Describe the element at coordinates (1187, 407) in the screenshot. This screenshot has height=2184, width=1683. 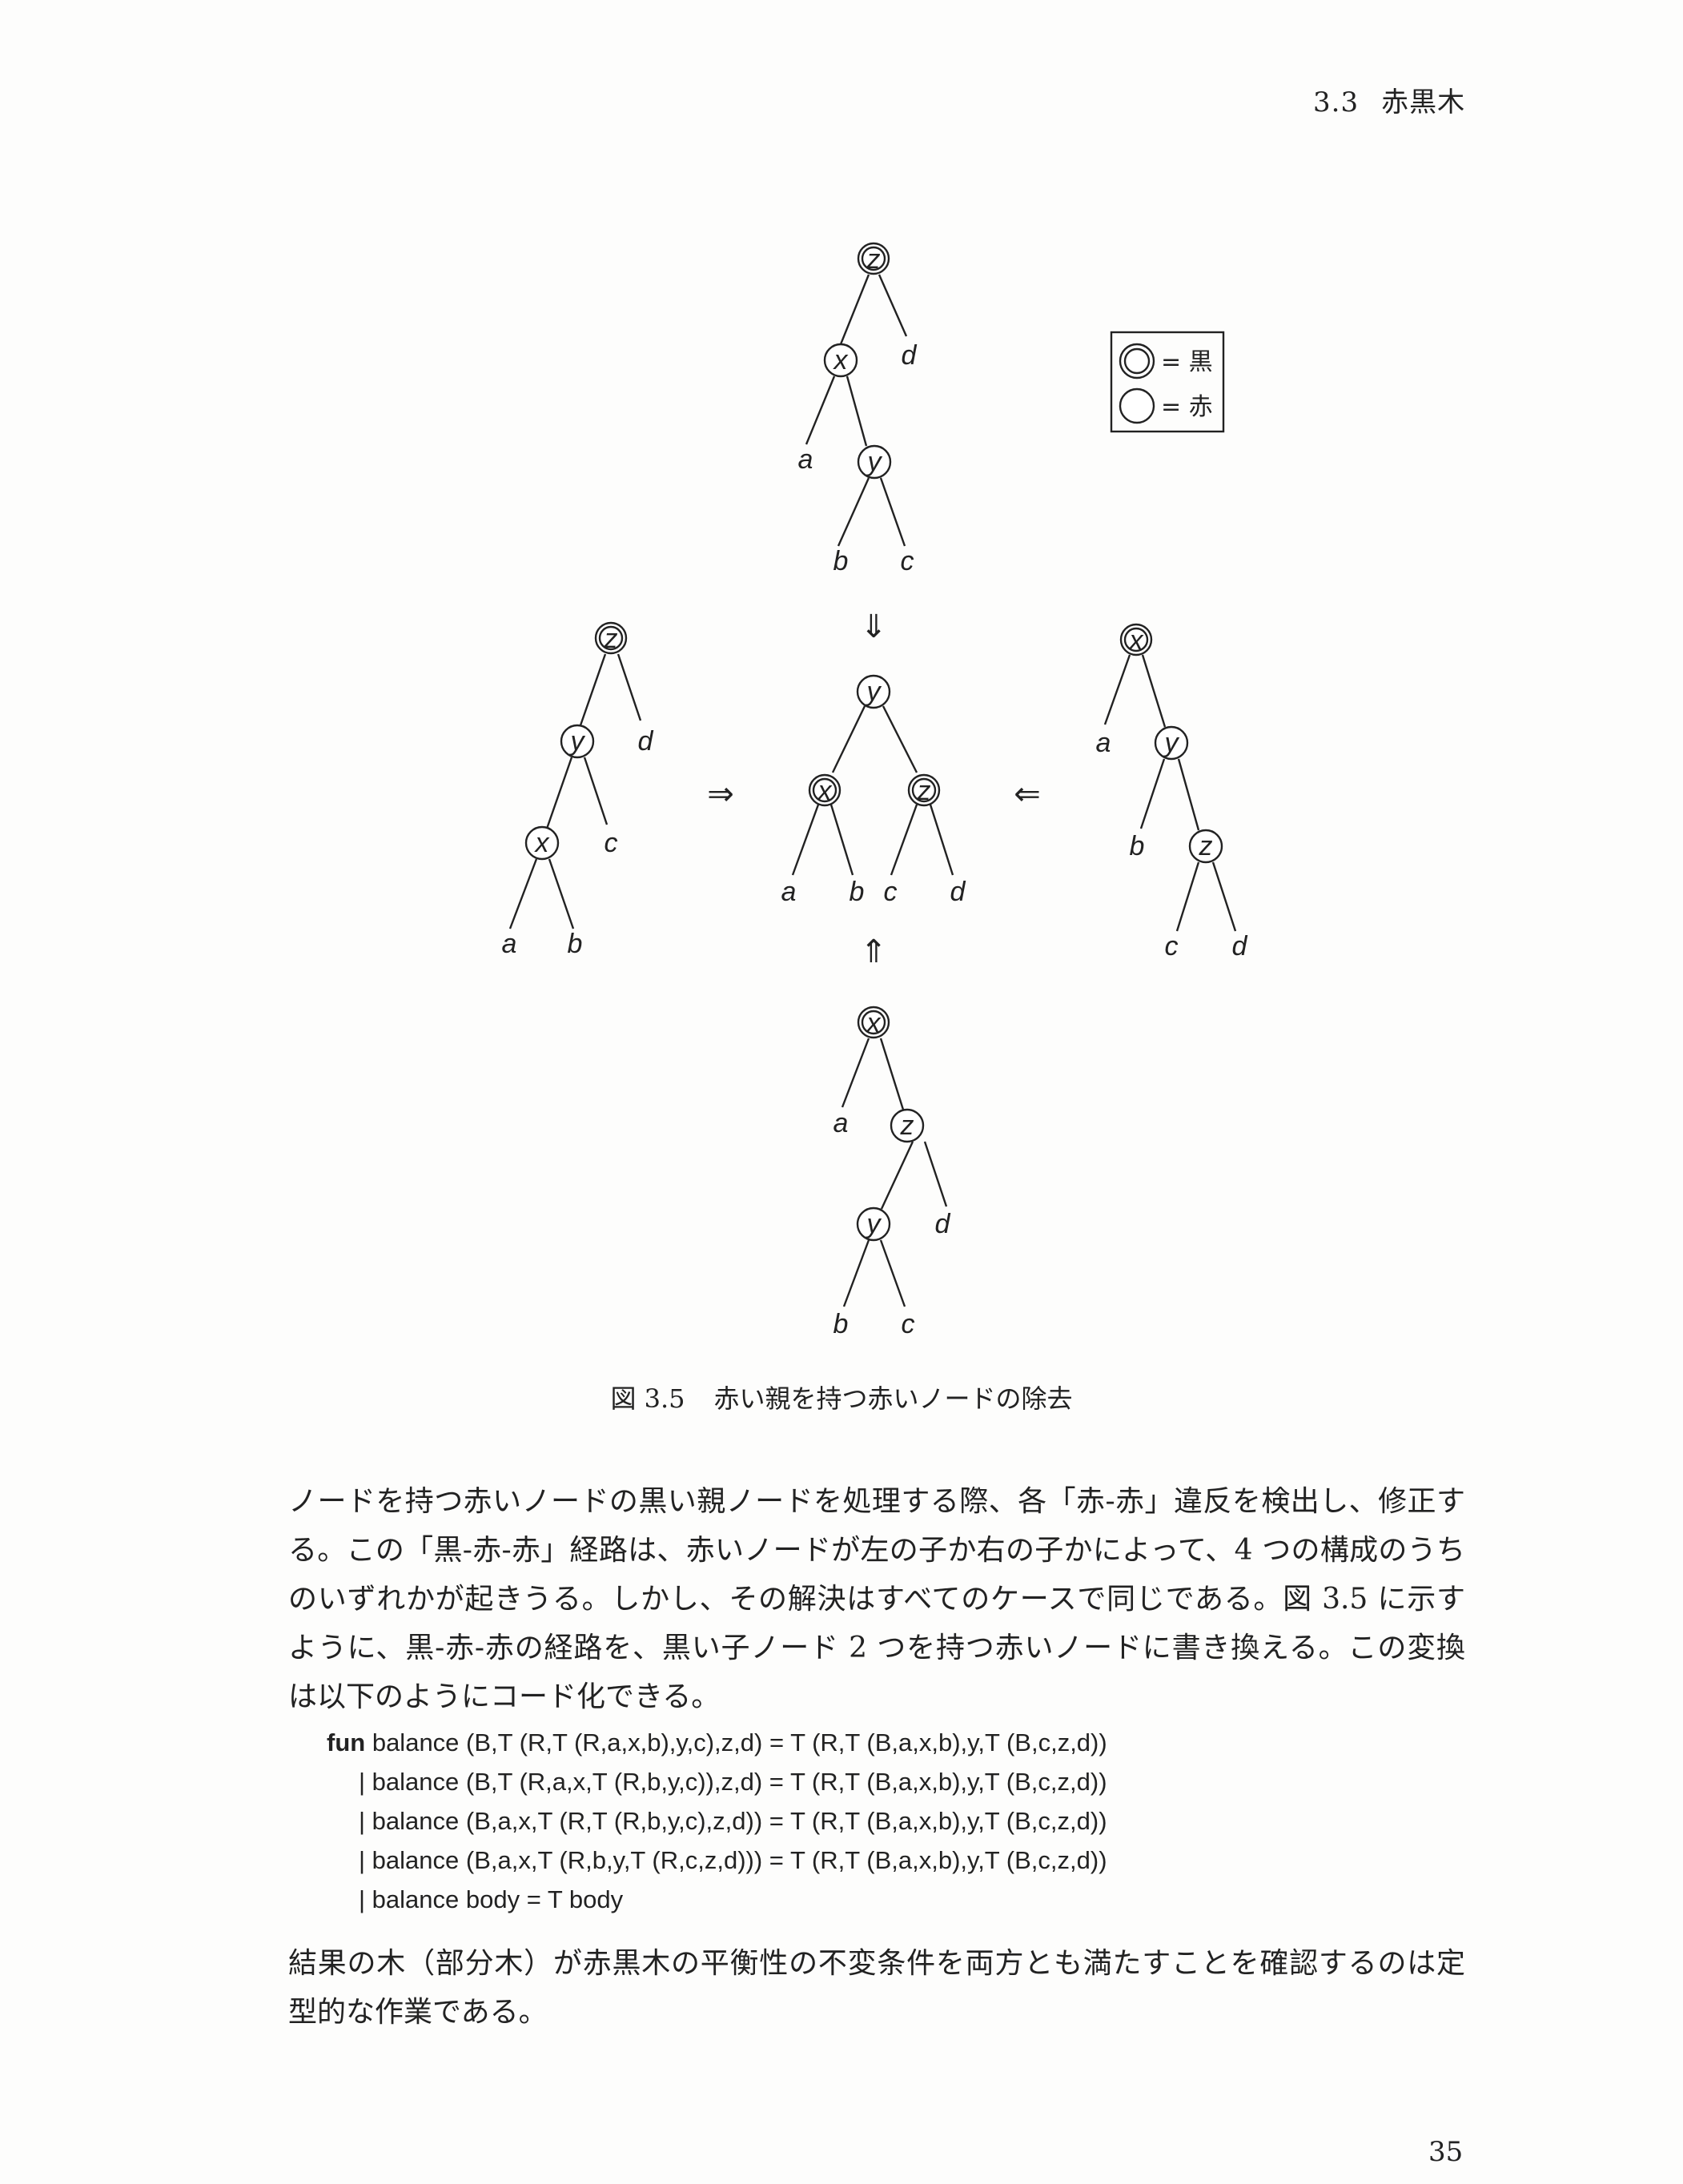
I see `legend-red-label: = 赤` at that location.